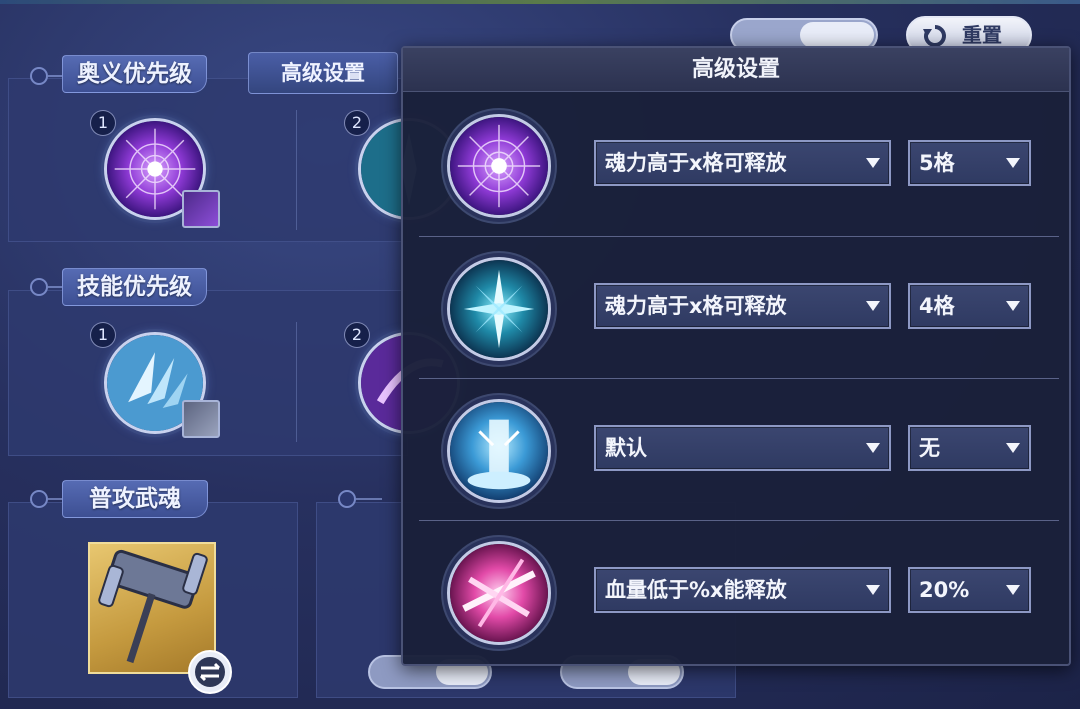  I want to click on setting-row: 魂力高于x格可释放 5格, so click(736, 165).